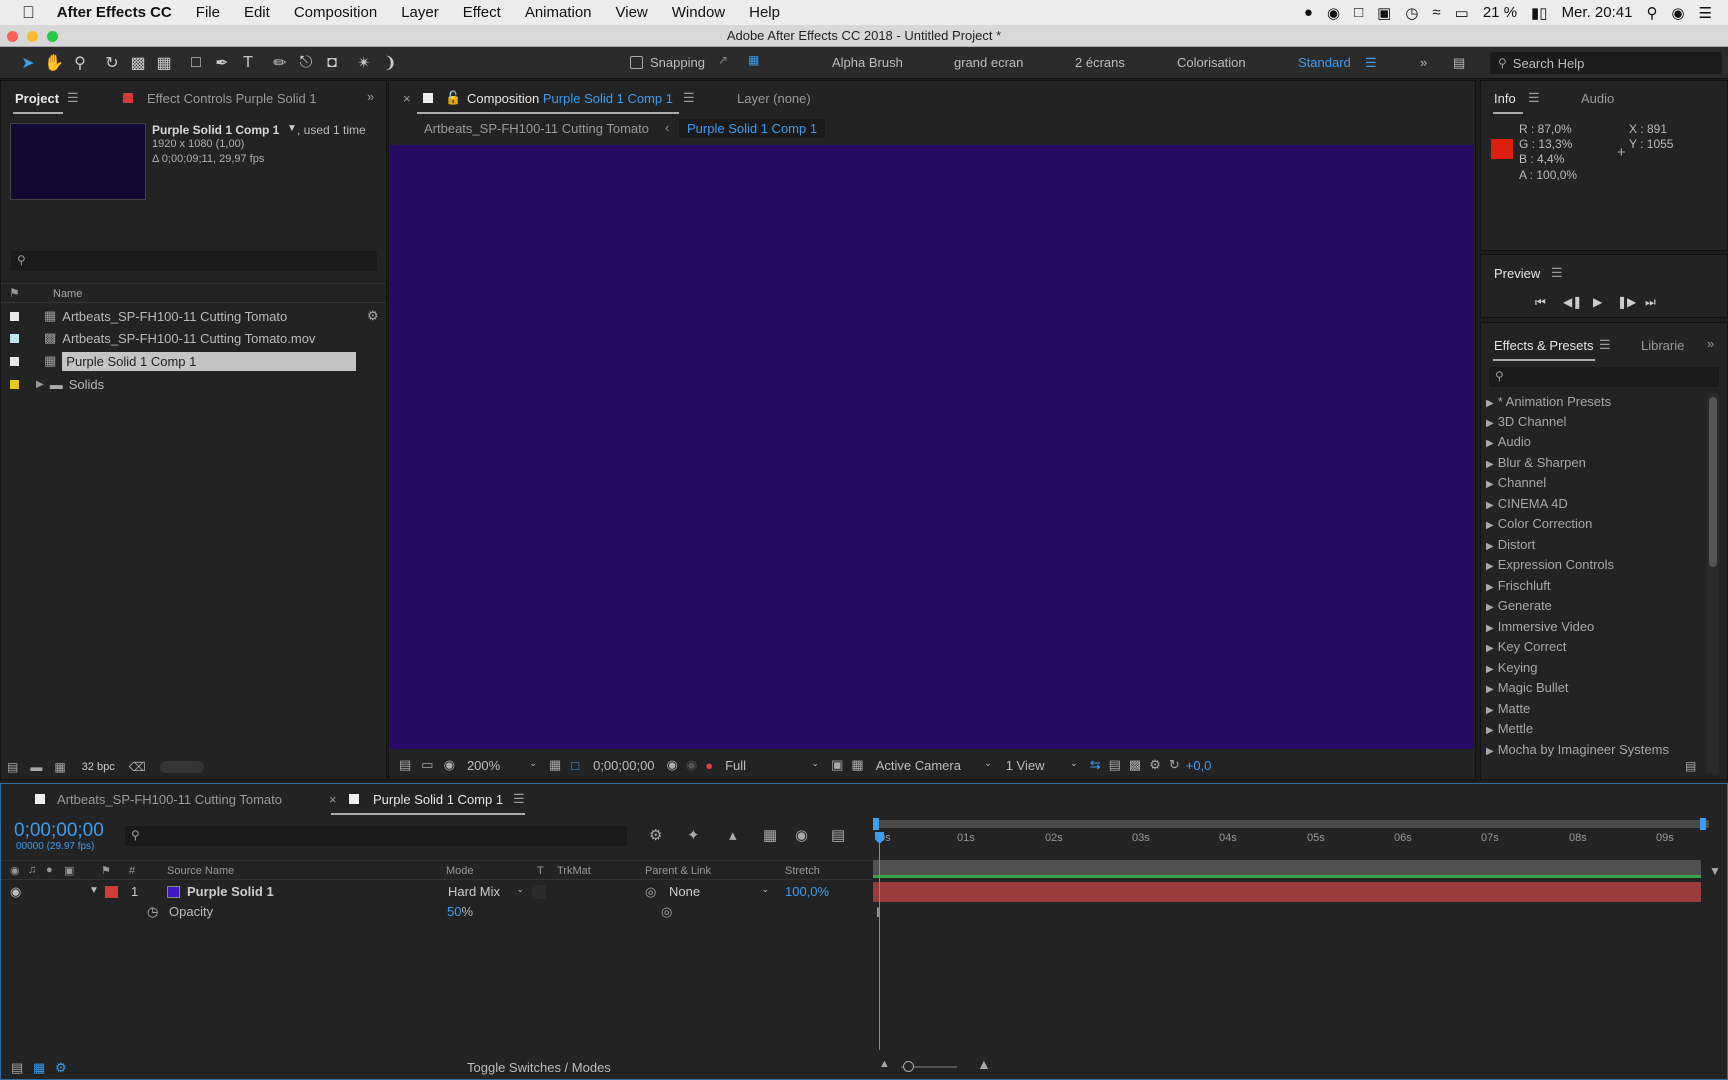  I want to click on effect-category: ▶ Distort, so click(1510, 544).